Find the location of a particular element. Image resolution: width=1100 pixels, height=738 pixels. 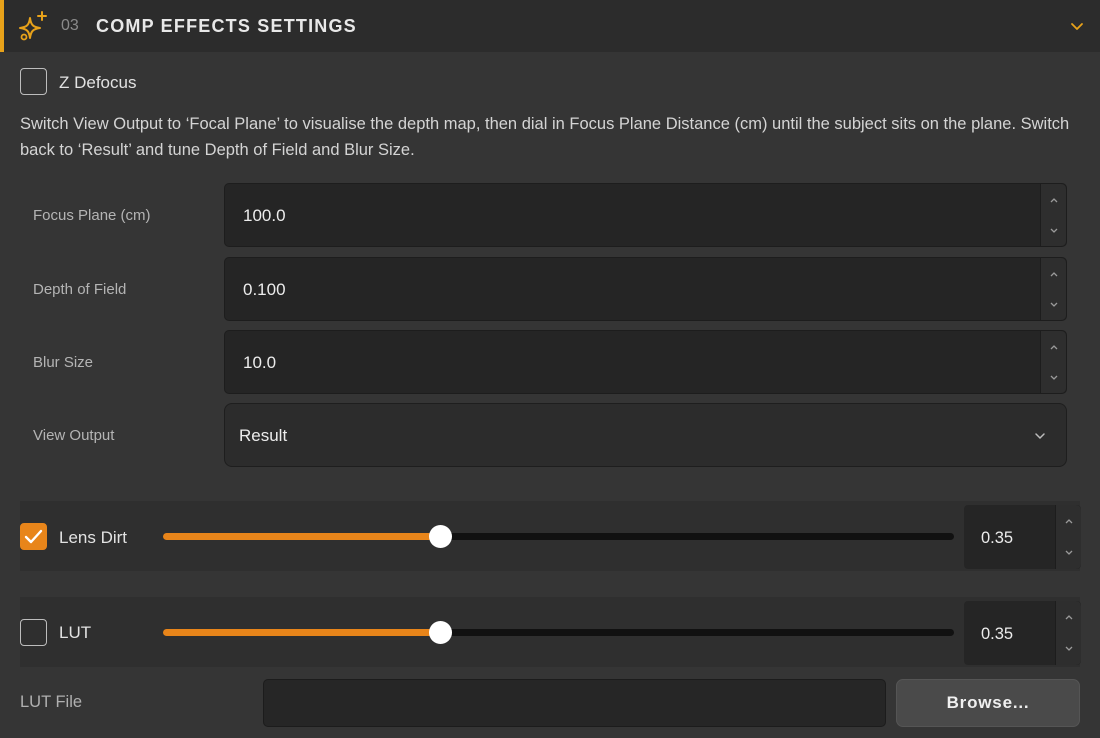

focus-plane-input: 100.0 is located at coordinates (645, 215).